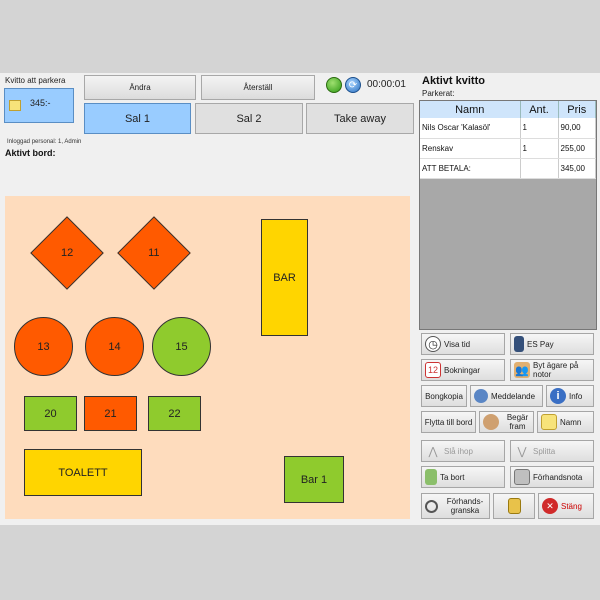  I want to click on change-button: Ändra, so click(140, 87).